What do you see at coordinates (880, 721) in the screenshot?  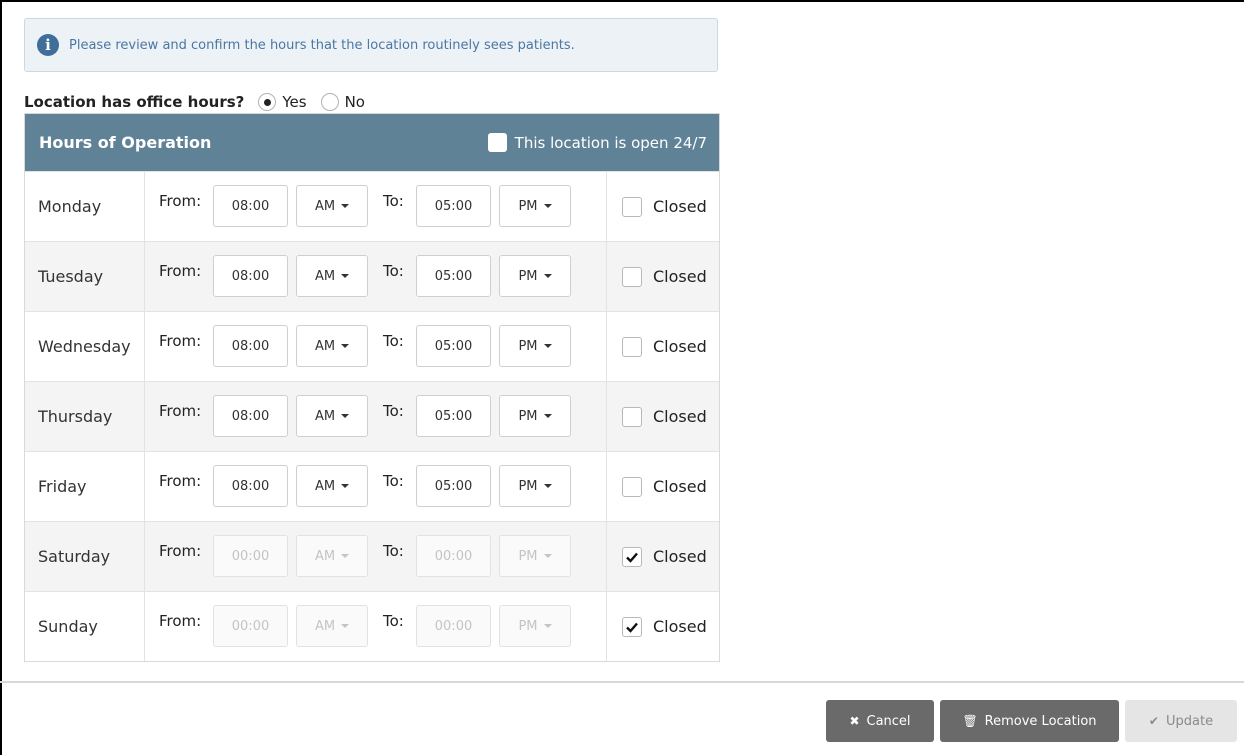 I see `cancel-button: ✖ Cancel` at bounding box center [880, 721].